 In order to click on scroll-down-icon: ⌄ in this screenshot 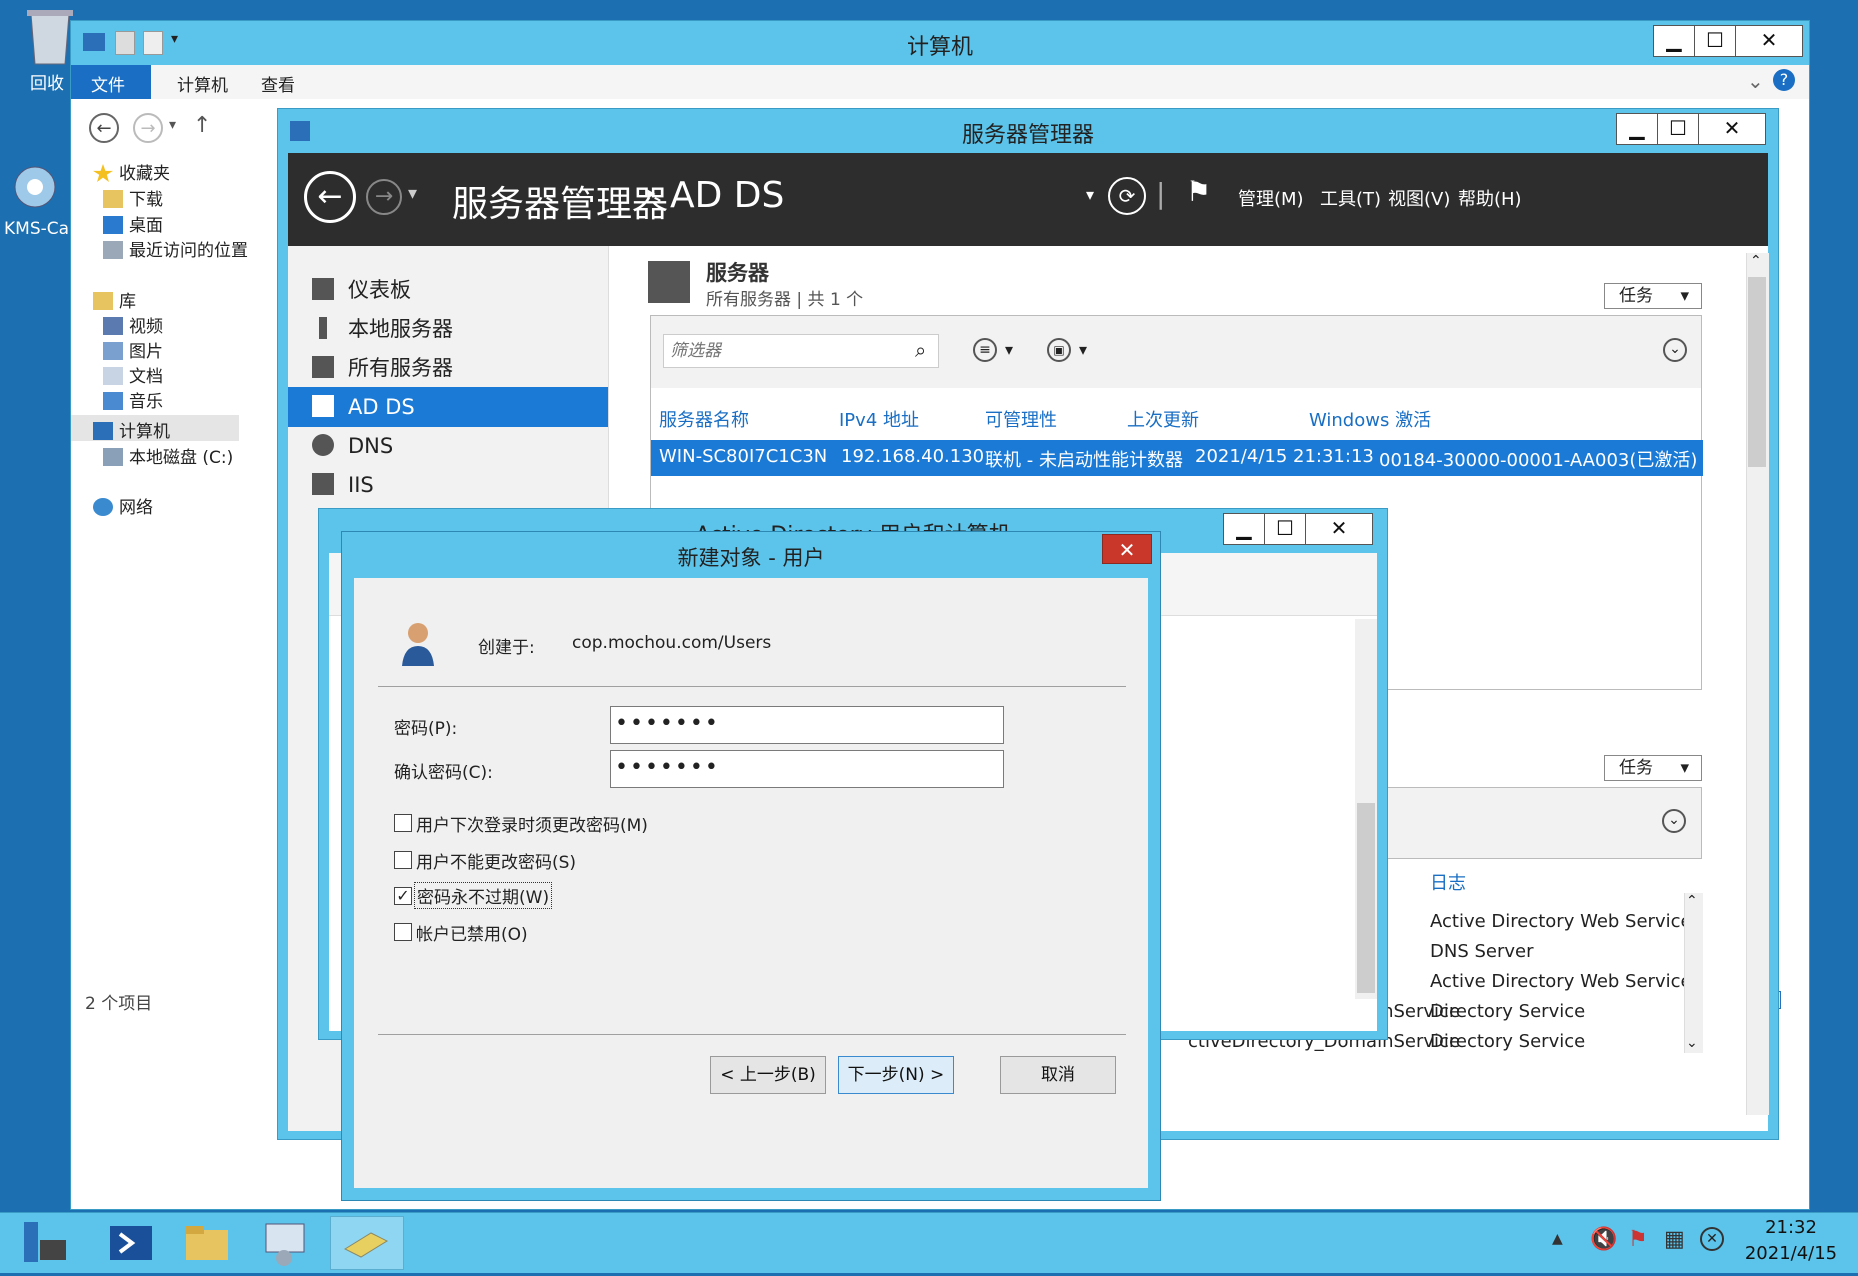, I will do `click(1692, 1043)`.